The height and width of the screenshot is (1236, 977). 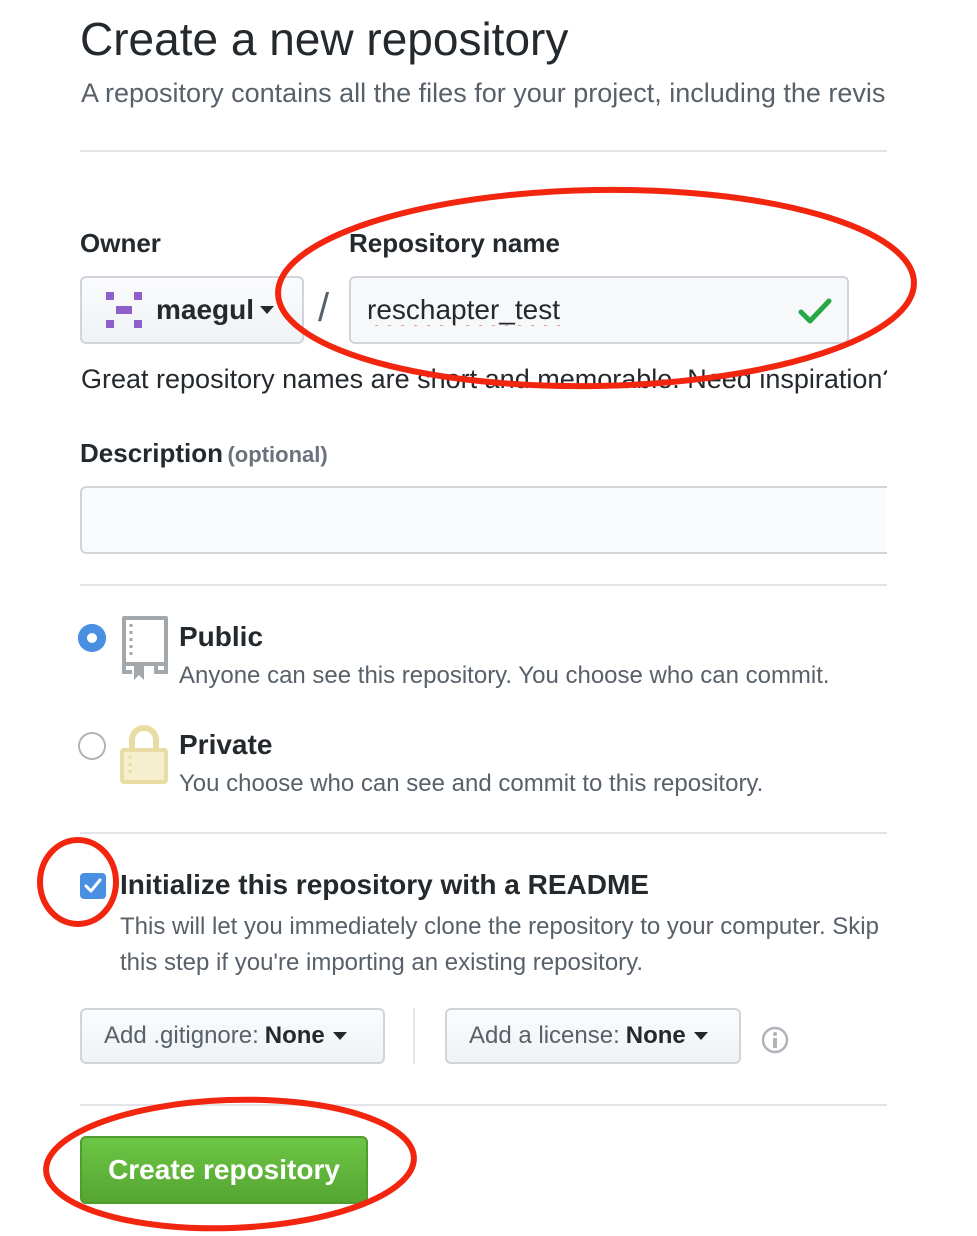 I want to click on owner-label: Owner, so click(x=120, y=243).